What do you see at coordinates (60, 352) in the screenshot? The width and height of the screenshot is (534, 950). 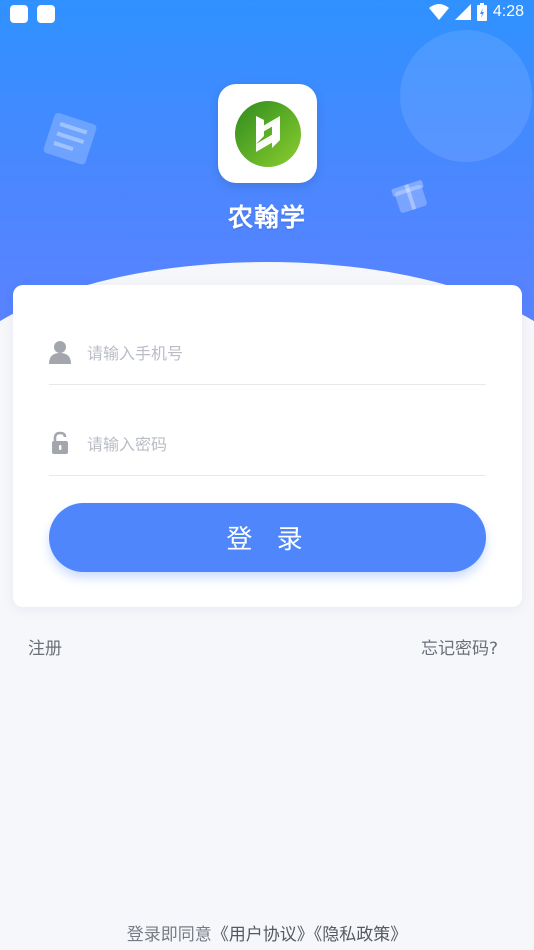 I see `user-icon` at bounding box center [60, 352].